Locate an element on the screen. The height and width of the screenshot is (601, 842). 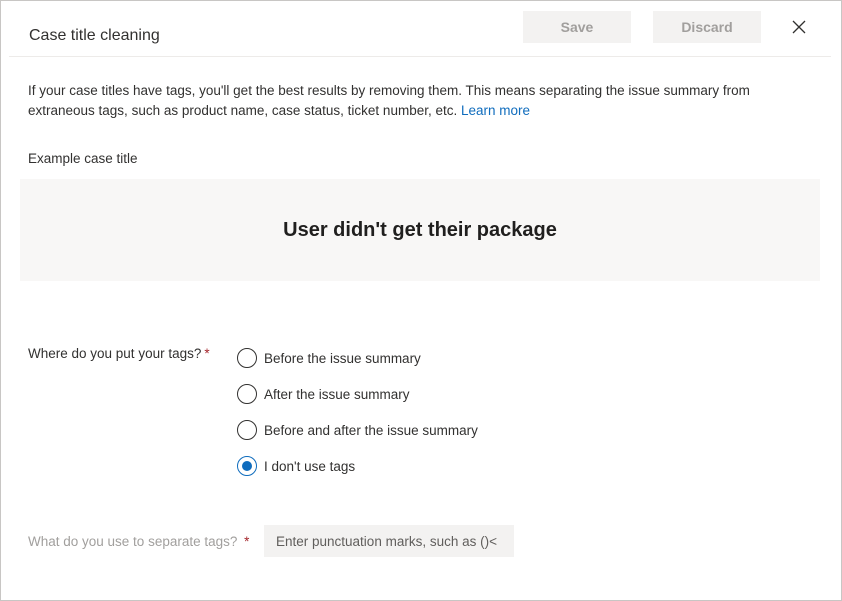
tags-position-label-text: Where do you put your tags? is located at coordinates (115, 353).